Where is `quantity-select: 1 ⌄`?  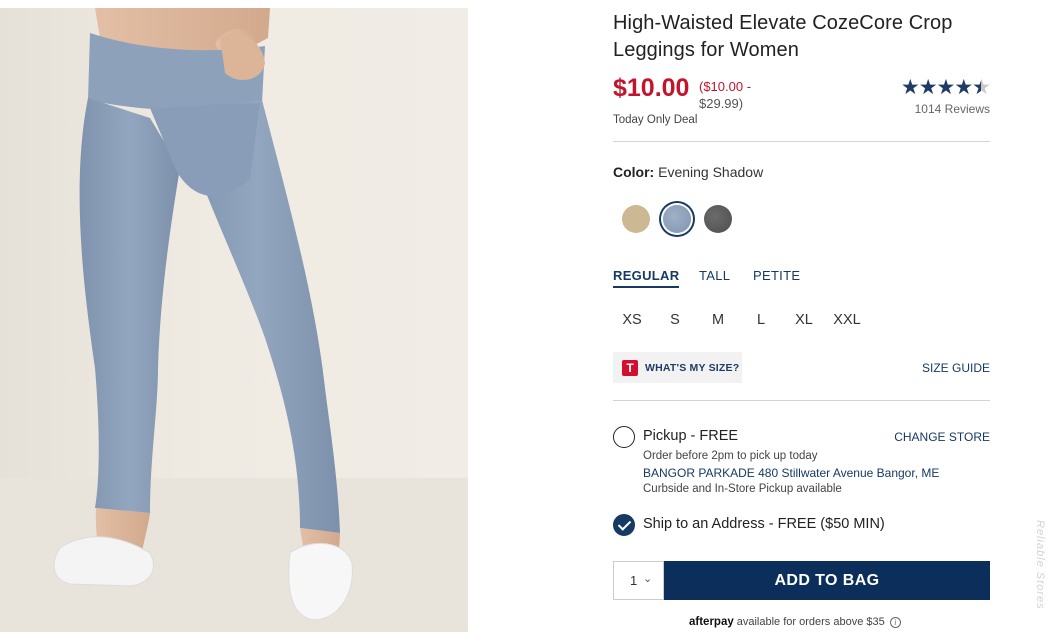 quantity-select: 1 ⌄ is located at coordinates (638, 580).